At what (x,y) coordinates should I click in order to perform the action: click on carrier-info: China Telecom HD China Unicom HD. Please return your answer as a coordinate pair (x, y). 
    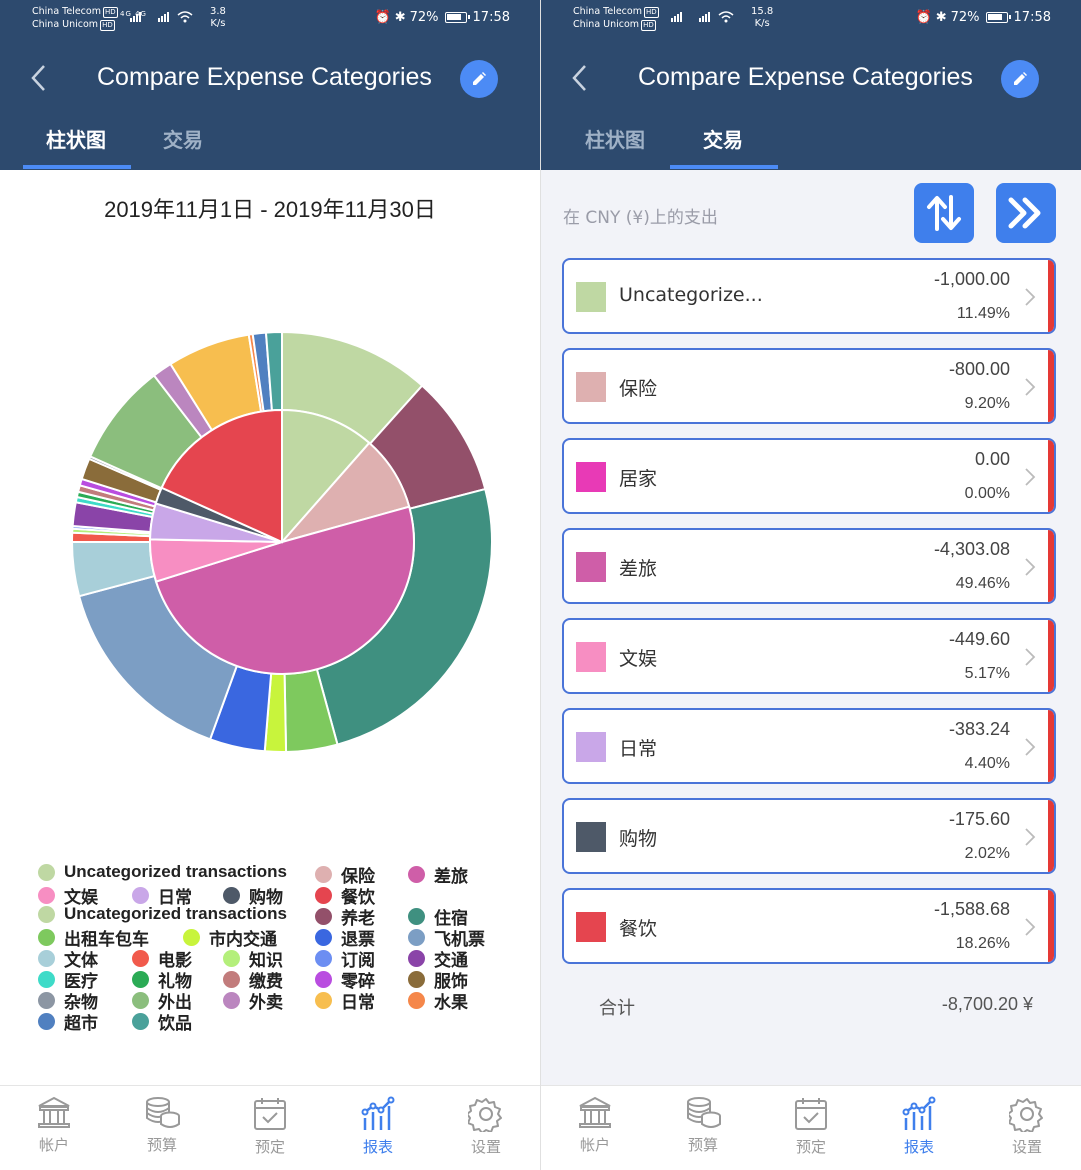
    Looking at the image, I should click on (75, 18).